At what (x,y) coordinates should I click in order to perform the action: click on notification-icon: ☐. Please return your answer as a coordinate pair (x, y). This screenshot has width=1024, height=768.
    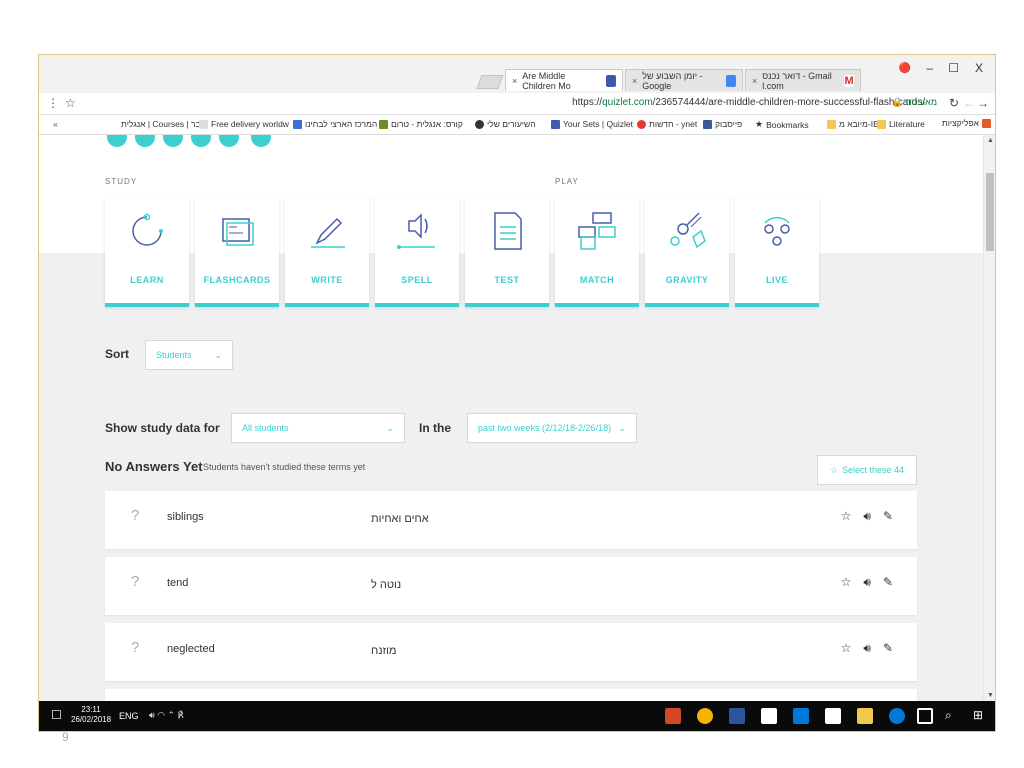
    Looking at the image, I should click on (56, 715).